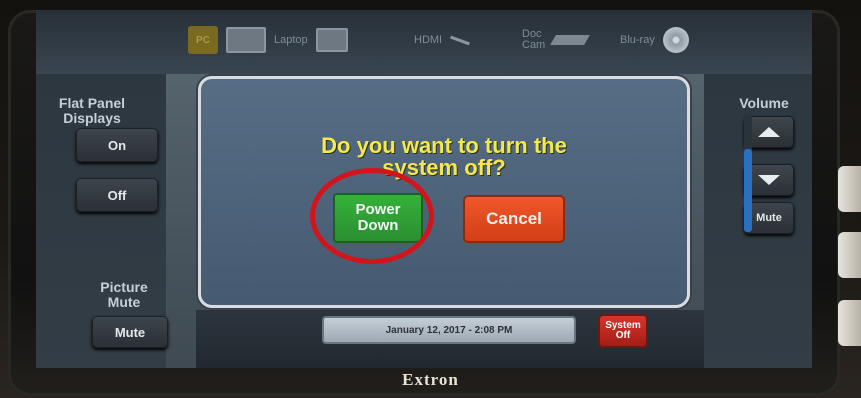 Image resolution: width=861 pixels, height=398 pixels. Describe the element at coordinates (291, 40) in the screenshot. I see `source-laptop-label: Laptop` at that location.